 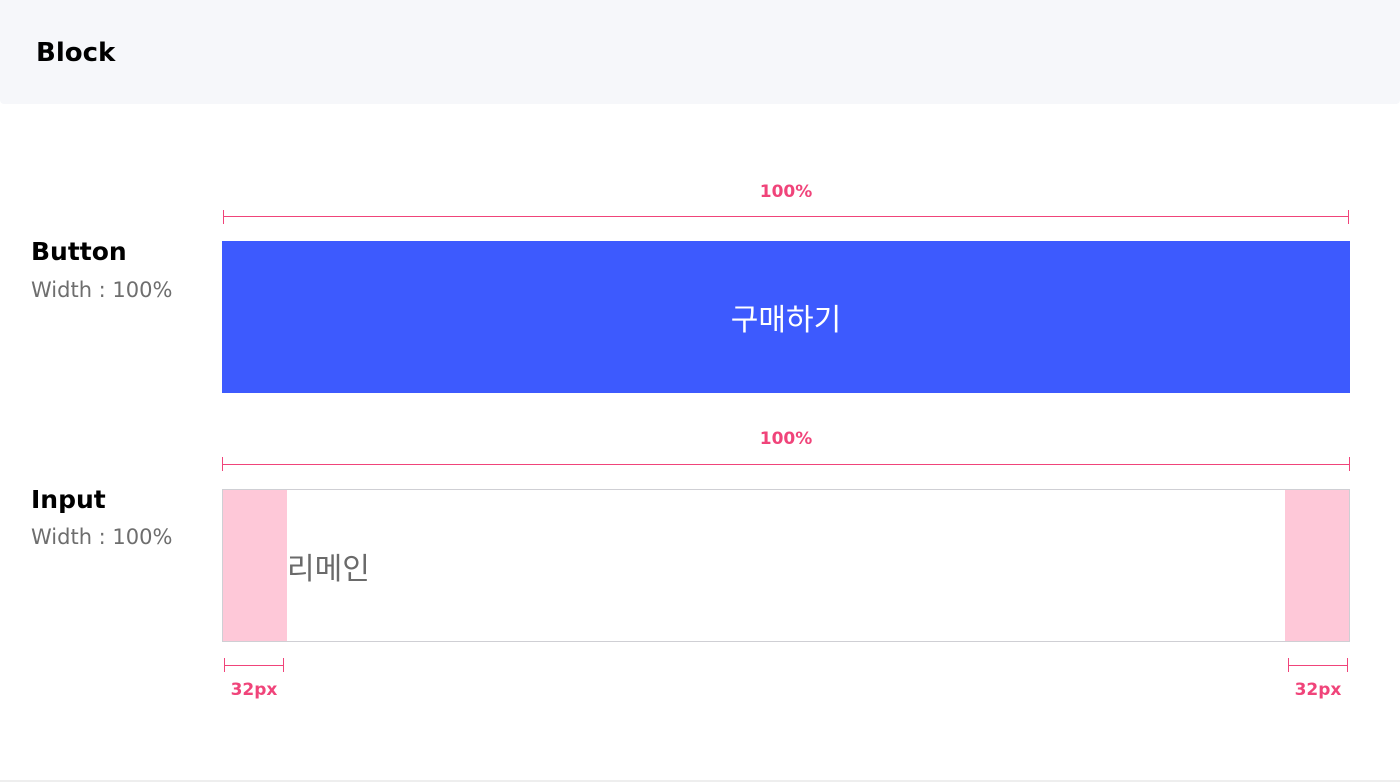 I want to click on input-value: 리메인, so click(x=328, y=569).